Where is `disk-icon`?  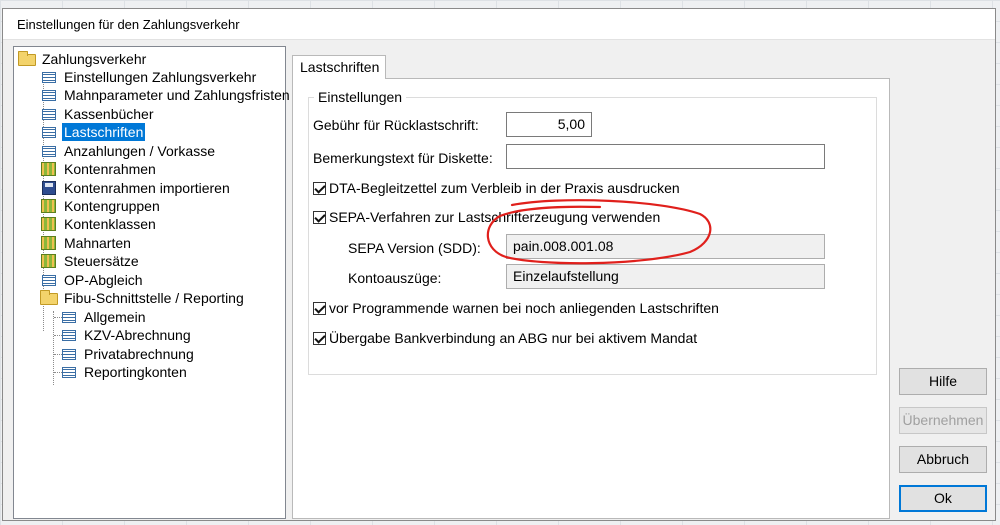 disk-icon is located at coordinates (49, 188).